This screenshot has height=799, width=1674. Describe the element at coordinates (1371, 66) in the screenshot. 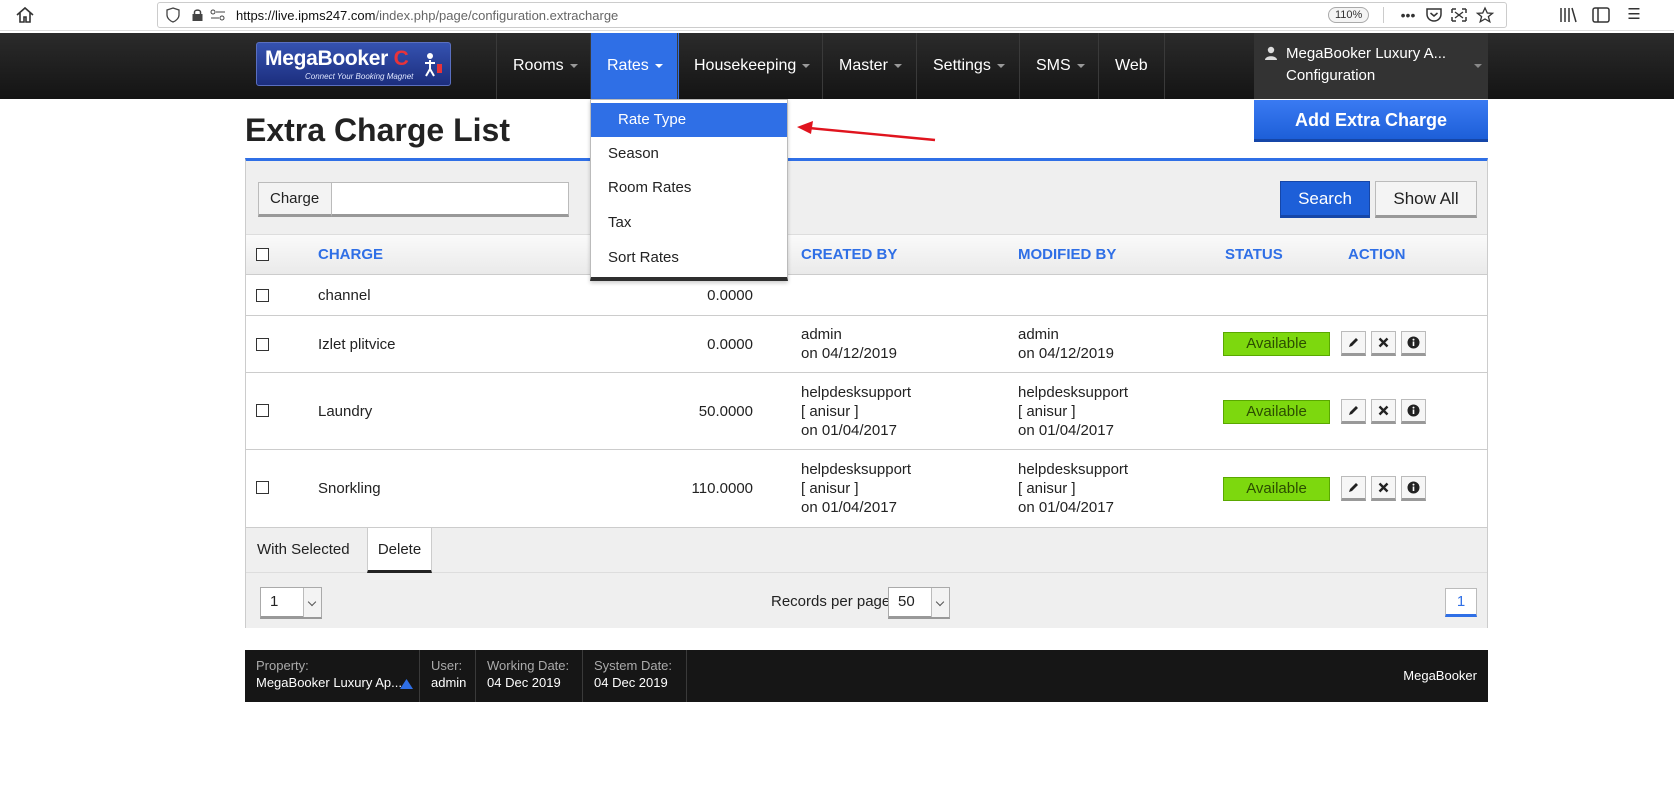

I see `user-menu: MegaBooker Luxury A... Configuration` at that location.